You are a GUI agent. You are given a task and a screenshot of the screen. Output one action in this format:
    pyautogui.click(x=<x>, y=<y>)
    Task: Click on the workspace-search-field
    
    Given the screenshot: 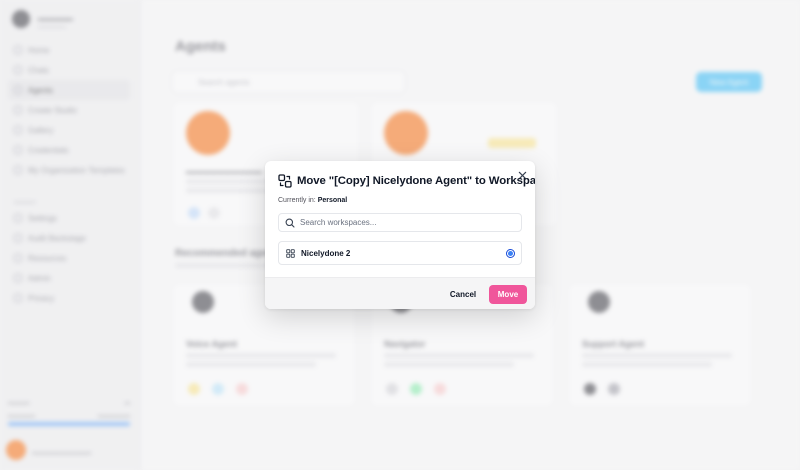 What is the action you would take?
    pyautogui.click(x=400, y=222)
    